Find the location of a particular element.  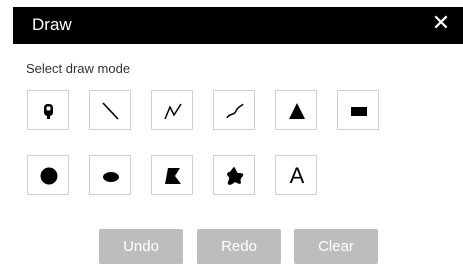

close-button: ✕ is located at coordinates (441, 24).